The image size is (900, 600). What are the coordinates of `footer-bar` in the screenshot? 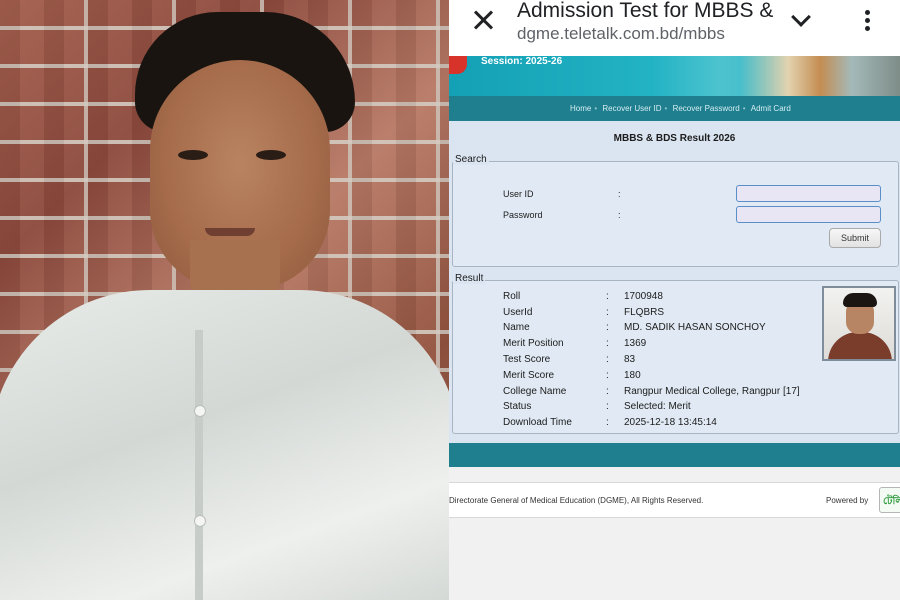 It's located at (674, 455).